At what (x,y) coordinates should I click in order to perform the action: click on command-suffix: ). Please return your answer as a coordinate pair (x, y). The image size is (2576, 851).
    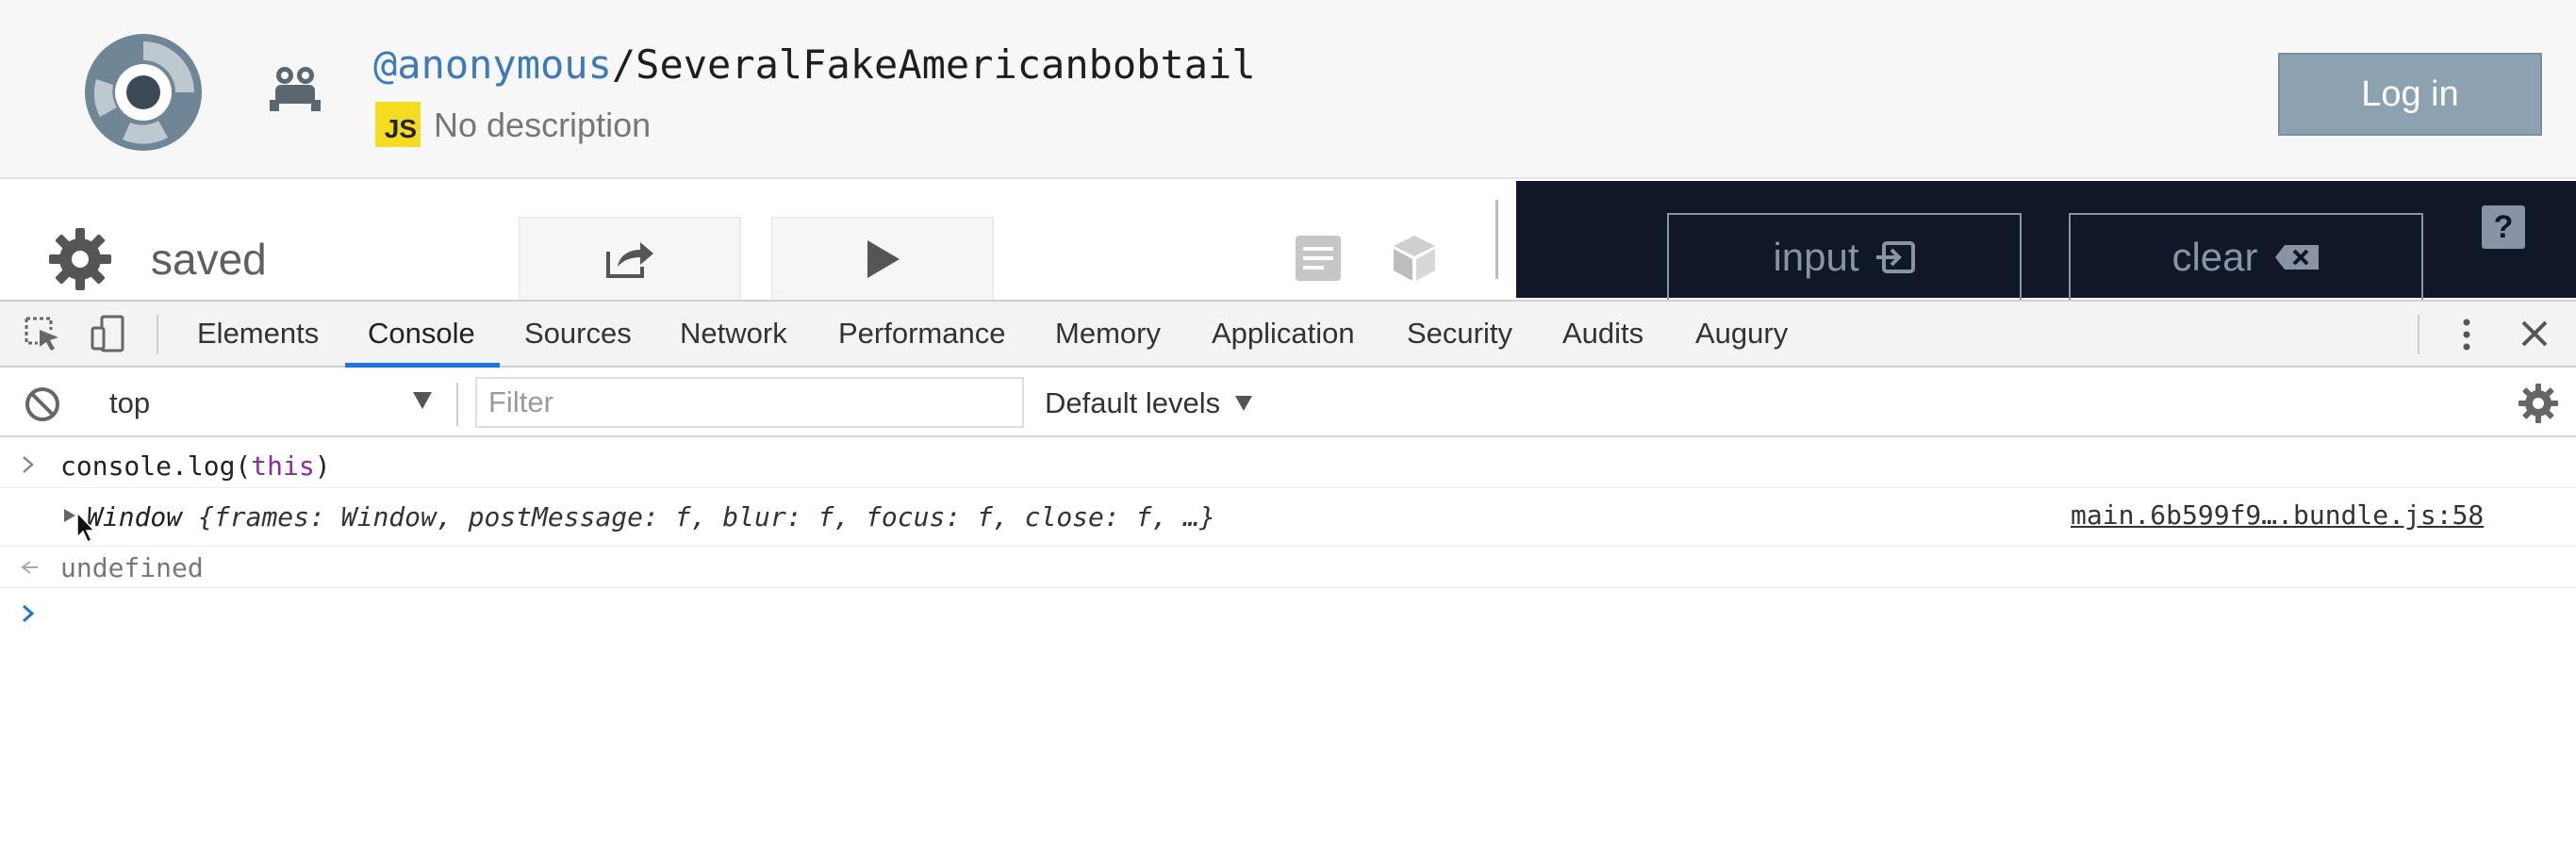
    Looking at the image, I should click on (322, 466).